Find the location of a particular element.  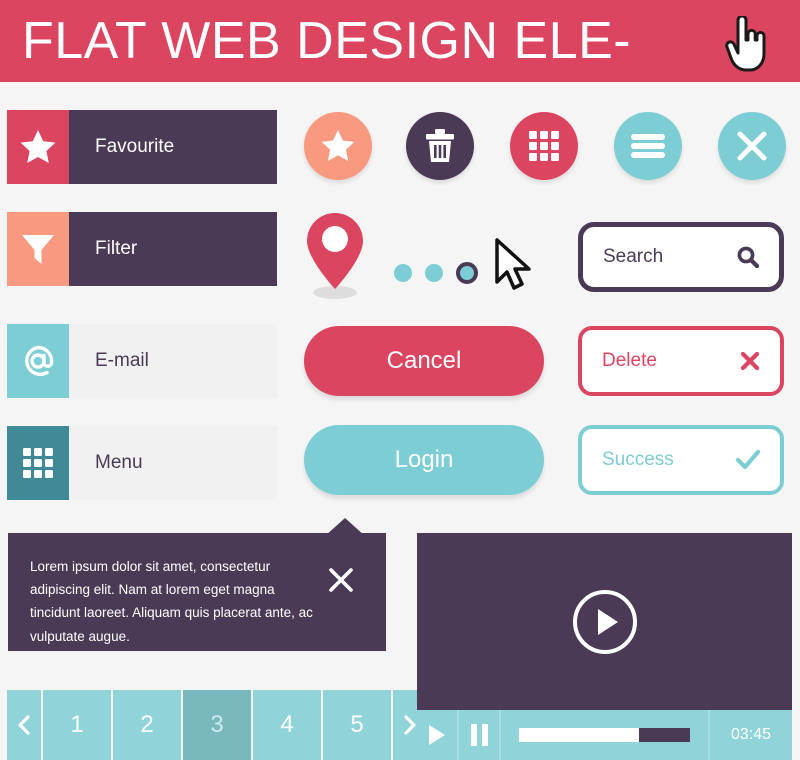

cancel-button-label: Cancel is located at coordinates (424, 360).